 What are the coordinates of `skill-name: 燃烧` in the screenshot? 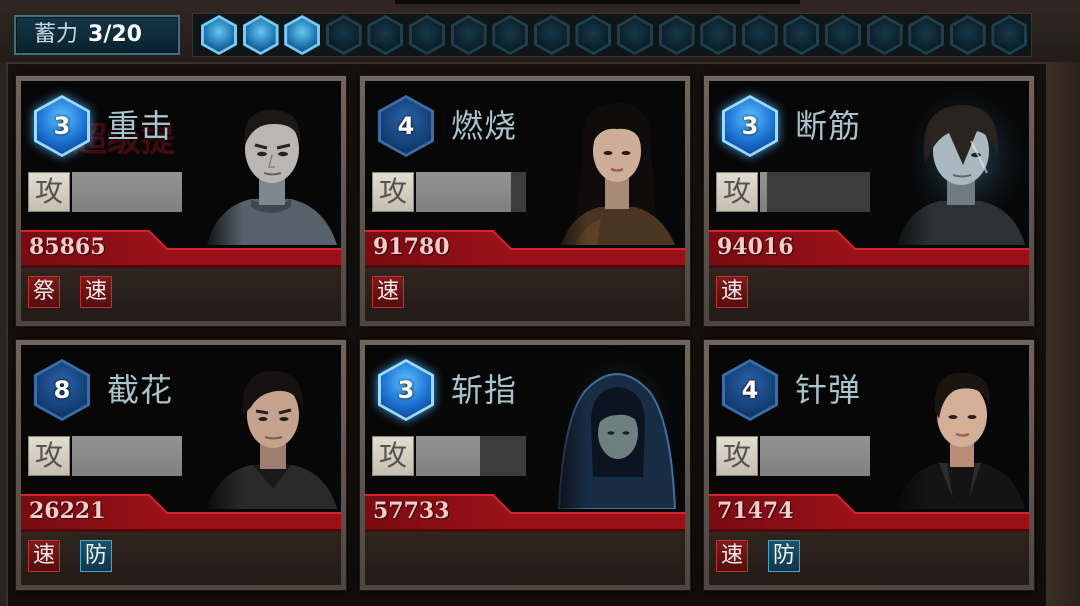 It's located at (484, 126).